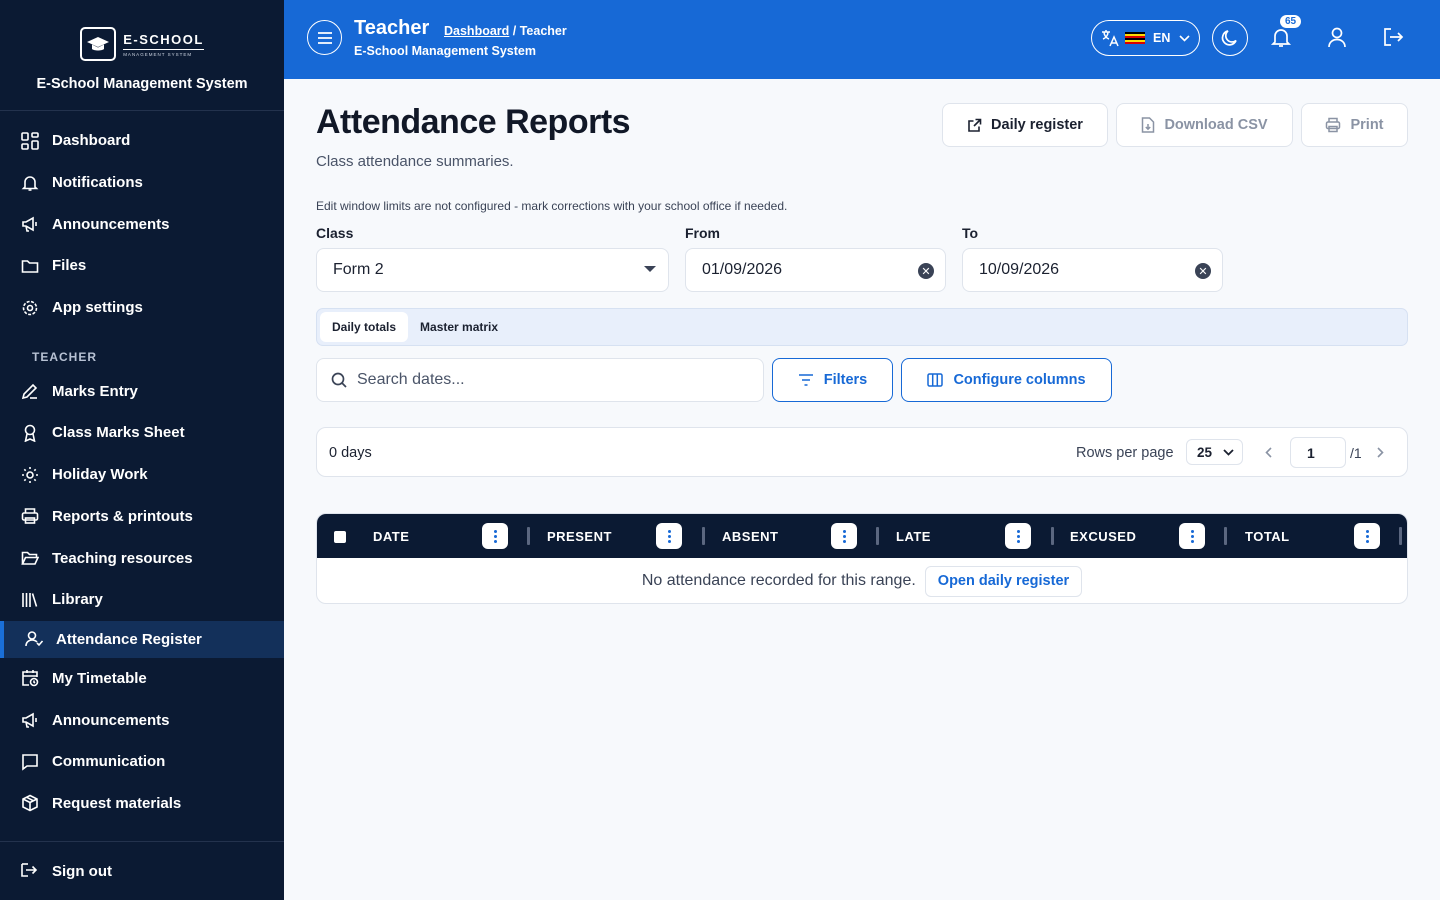  What do you see at coordinates (459, 327) in the screenshot?
I see `tab-master-matrix: Master matrix` at bounding box center [459, 327].